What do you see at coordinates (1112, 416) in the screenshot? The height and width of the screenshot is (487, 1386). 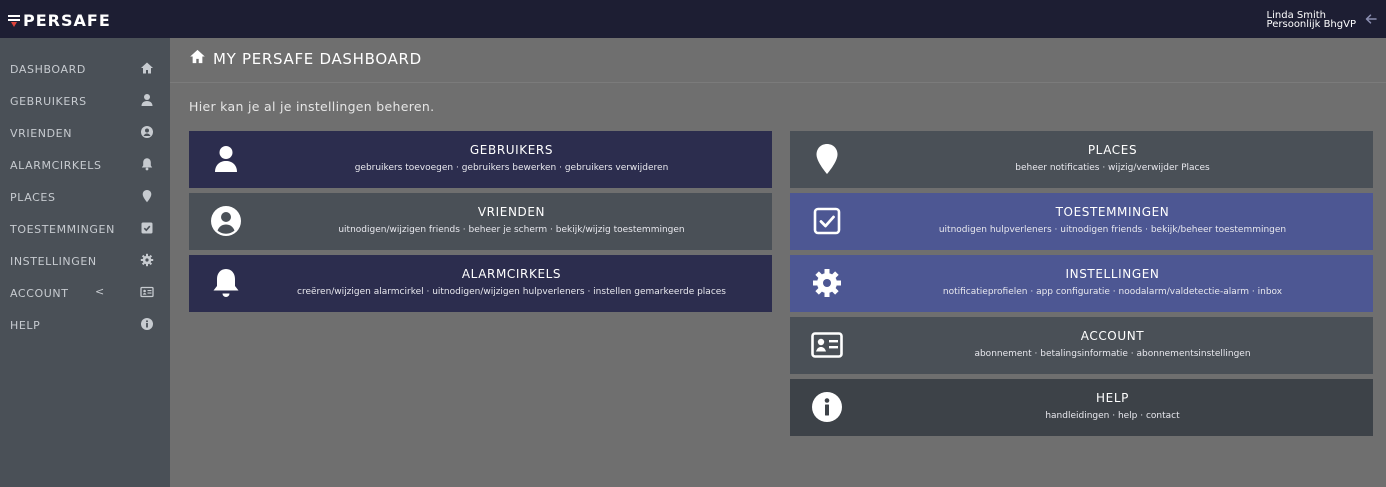 I see `card-subtitle: handleidingen · help · contact` at bounding box center [1112, 416].